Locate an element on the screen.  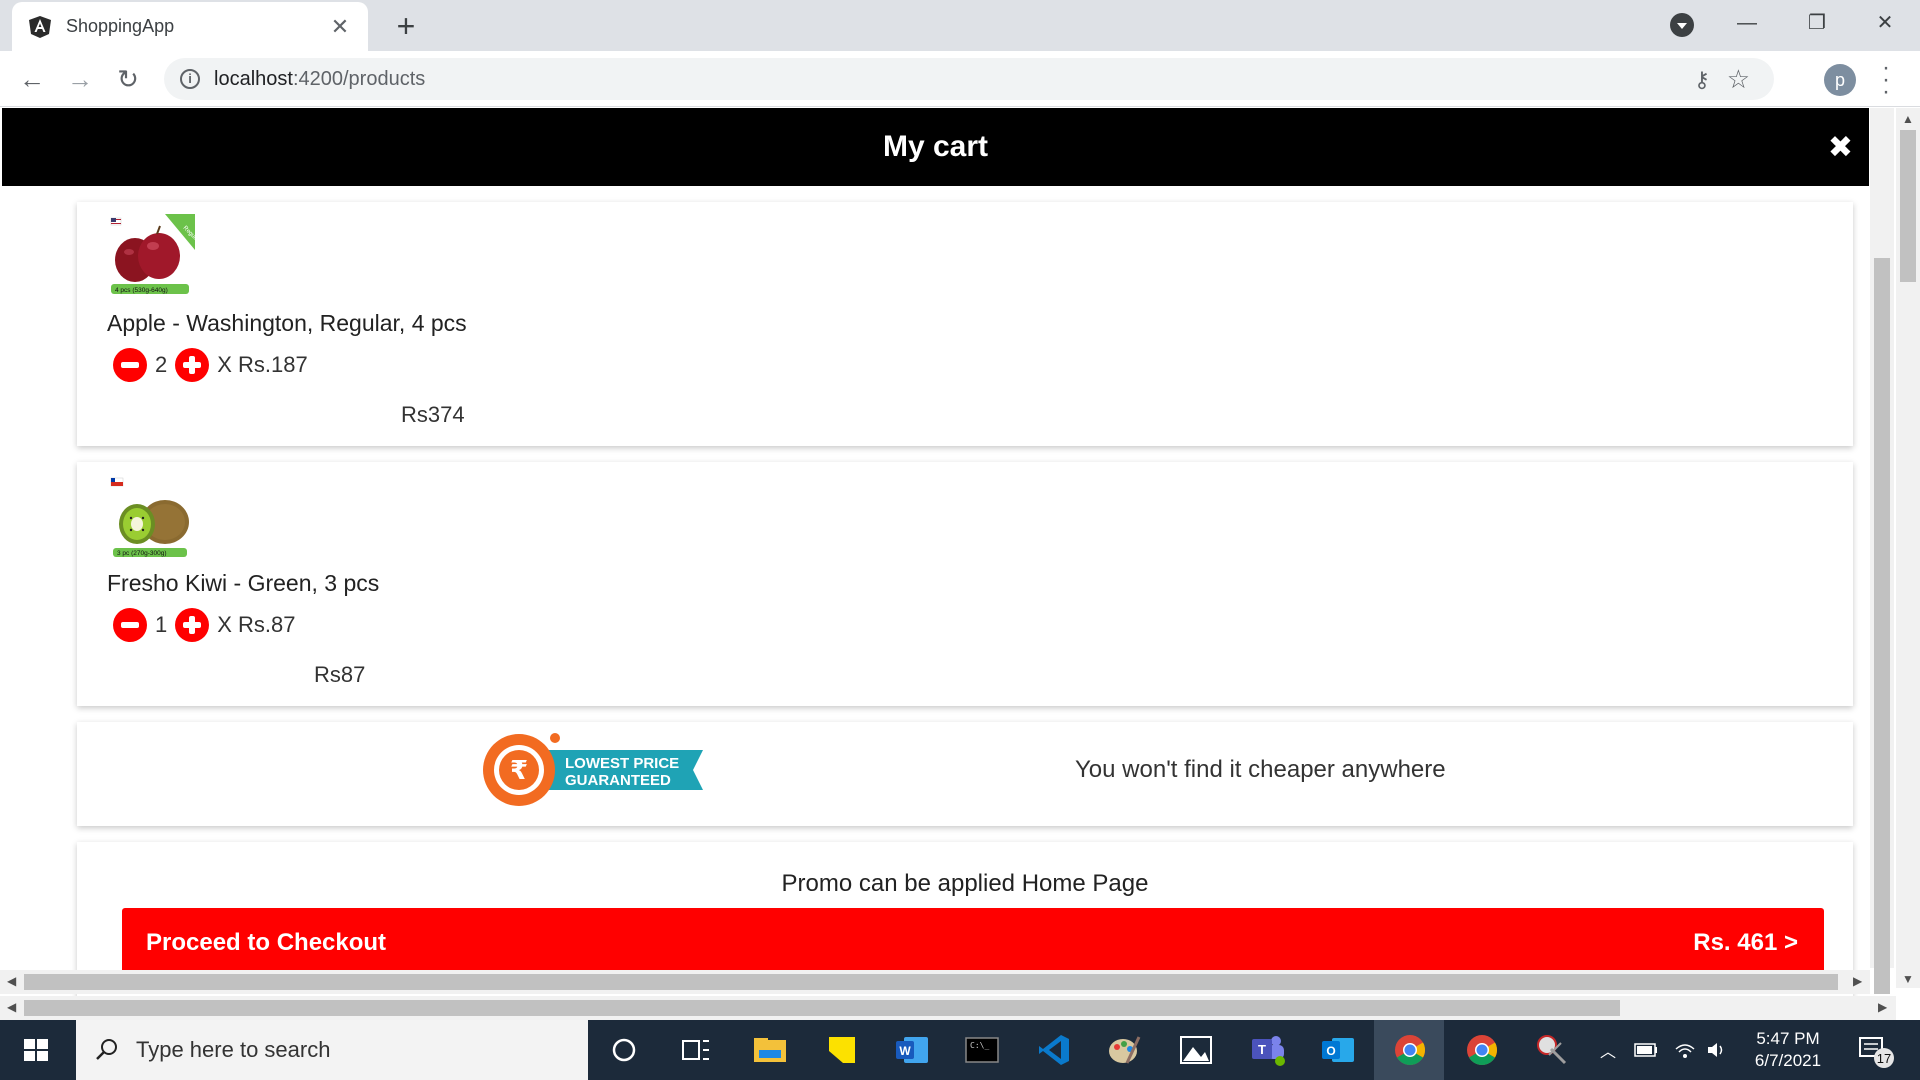
unit-price: X Rs.87 is located at coordinates (256, 624).